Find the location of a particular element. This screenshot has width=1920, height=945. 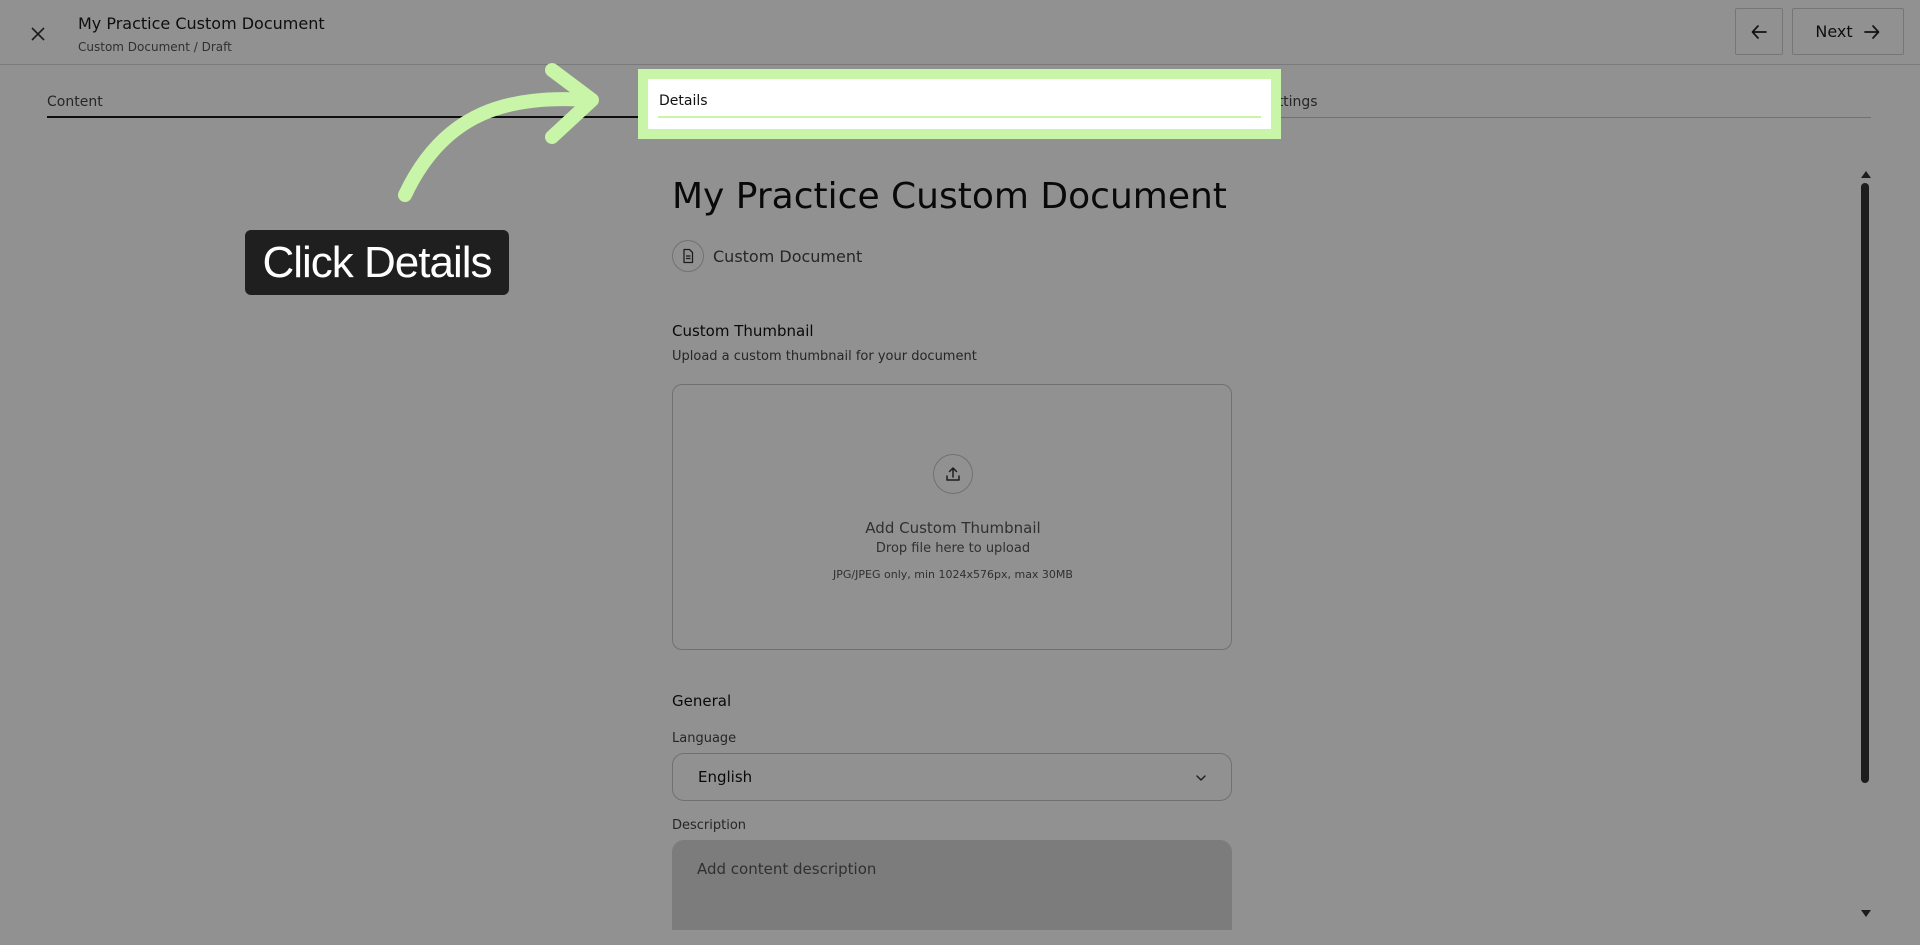

language-select-value: English is located at coordinates (725, 777).